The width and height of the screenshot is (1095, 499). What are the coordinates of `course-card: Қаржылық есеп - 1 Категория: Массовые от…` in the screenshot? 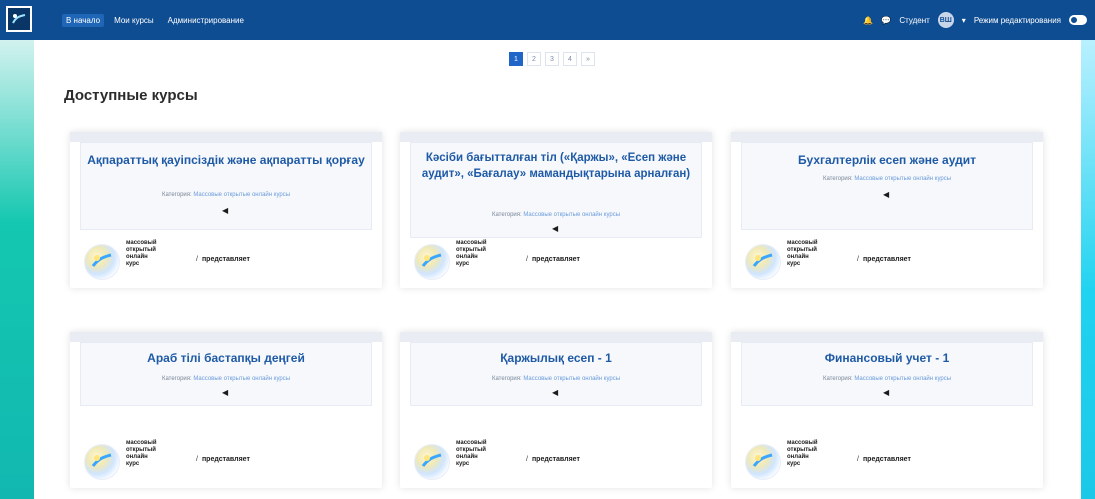 It's located at (556, 410).